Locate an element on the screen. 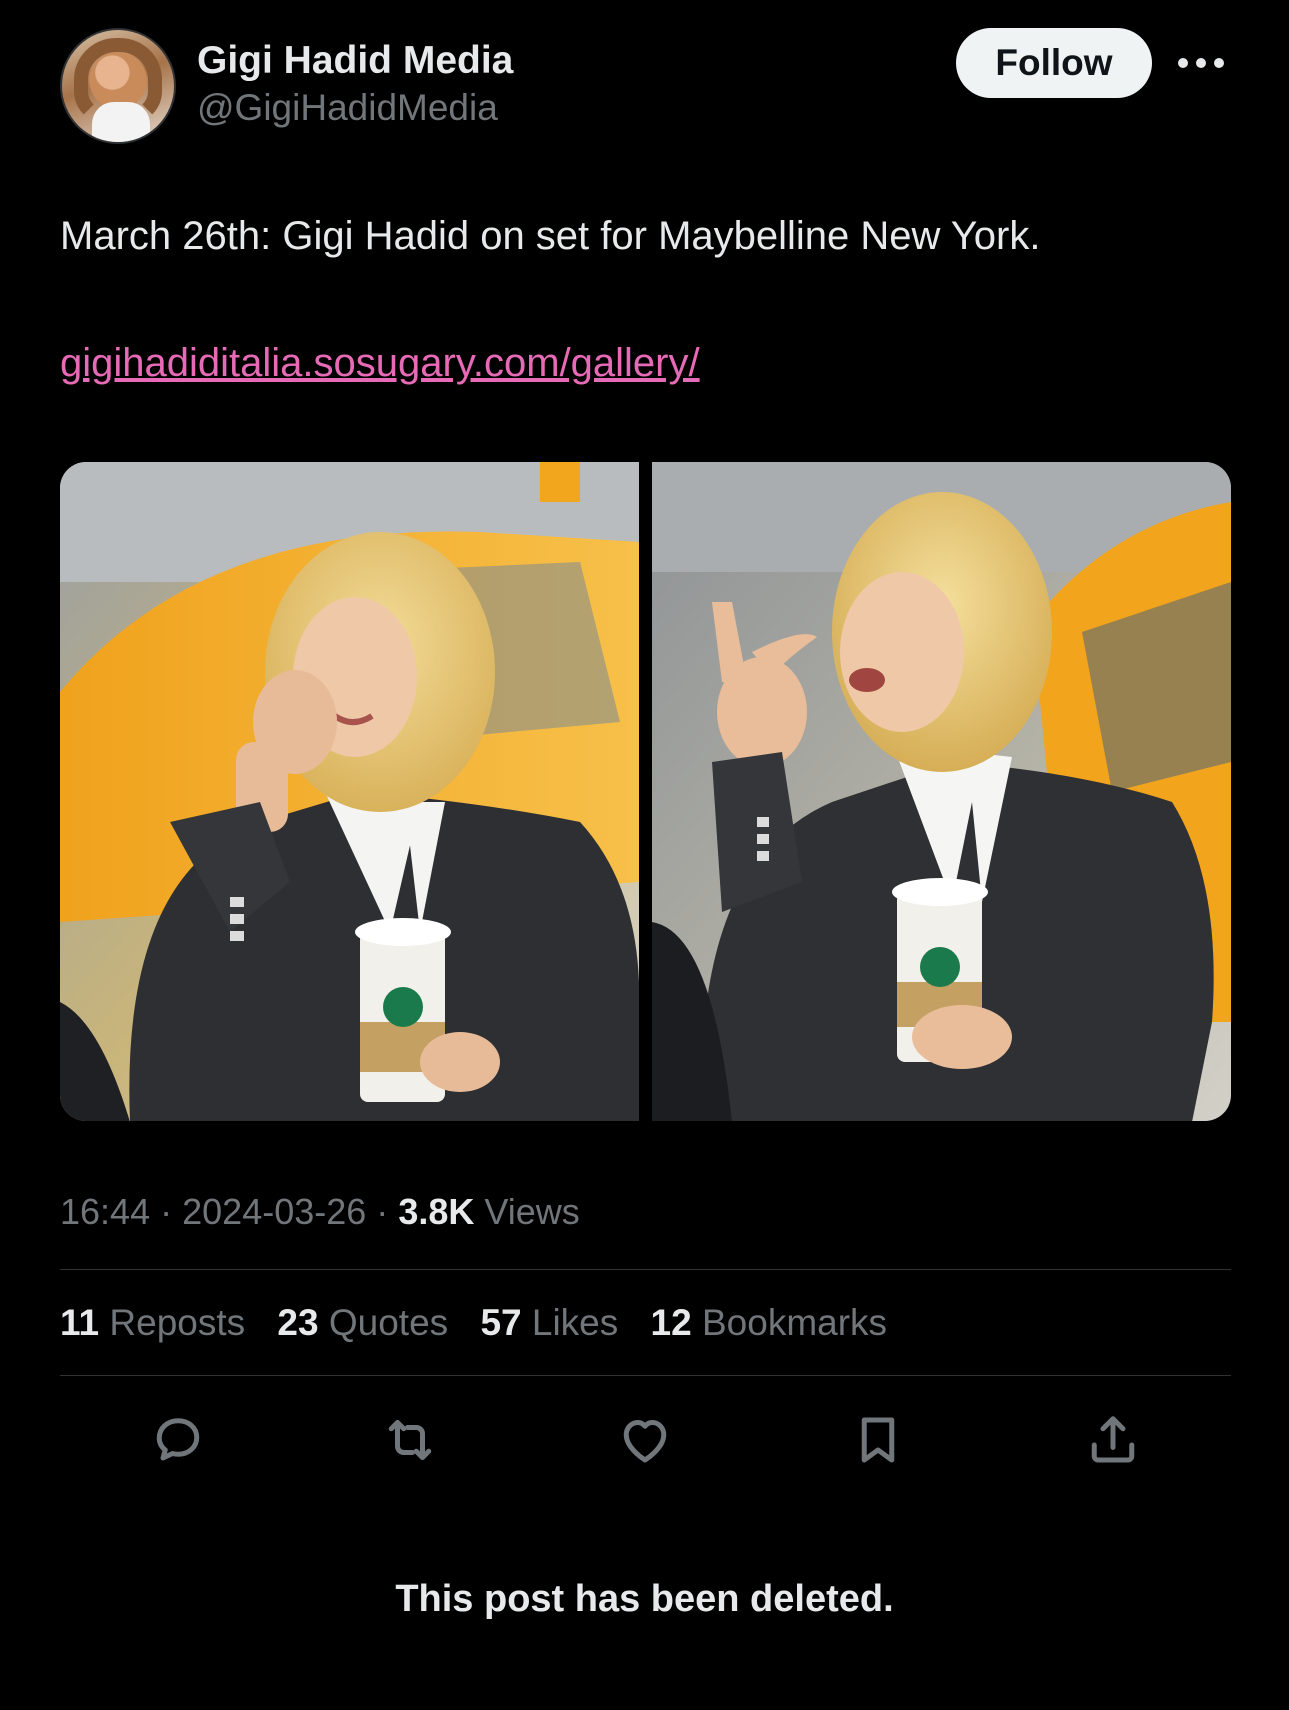  stat-bookmarks: 12 Bookmarks is located at coordinates (769, 1323).